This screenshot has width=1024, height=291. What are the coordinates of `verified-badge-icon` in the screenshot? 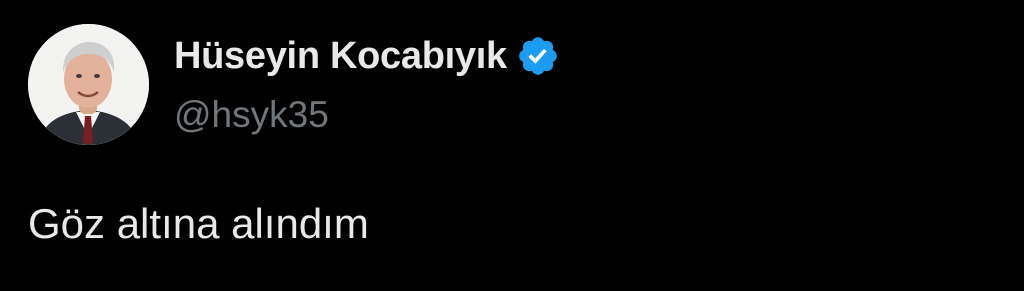 It's located at (538, 56).